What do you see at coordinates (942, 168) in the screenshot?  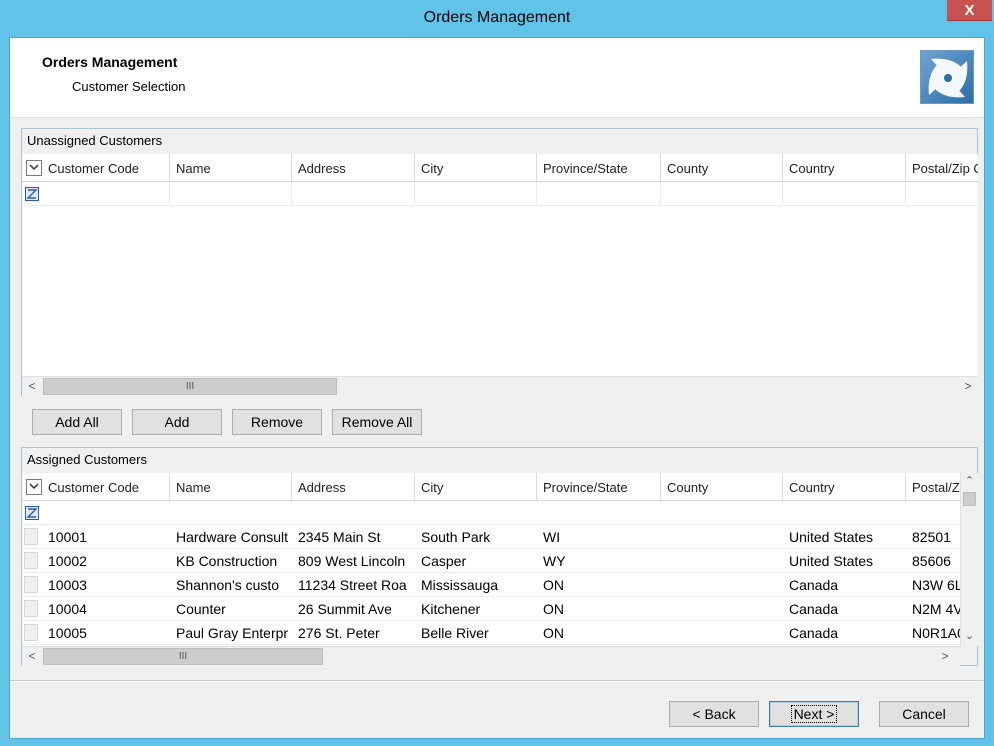 I see `column-header-postal-zip: Postal/Zip C` at bounding box center [942, 168].